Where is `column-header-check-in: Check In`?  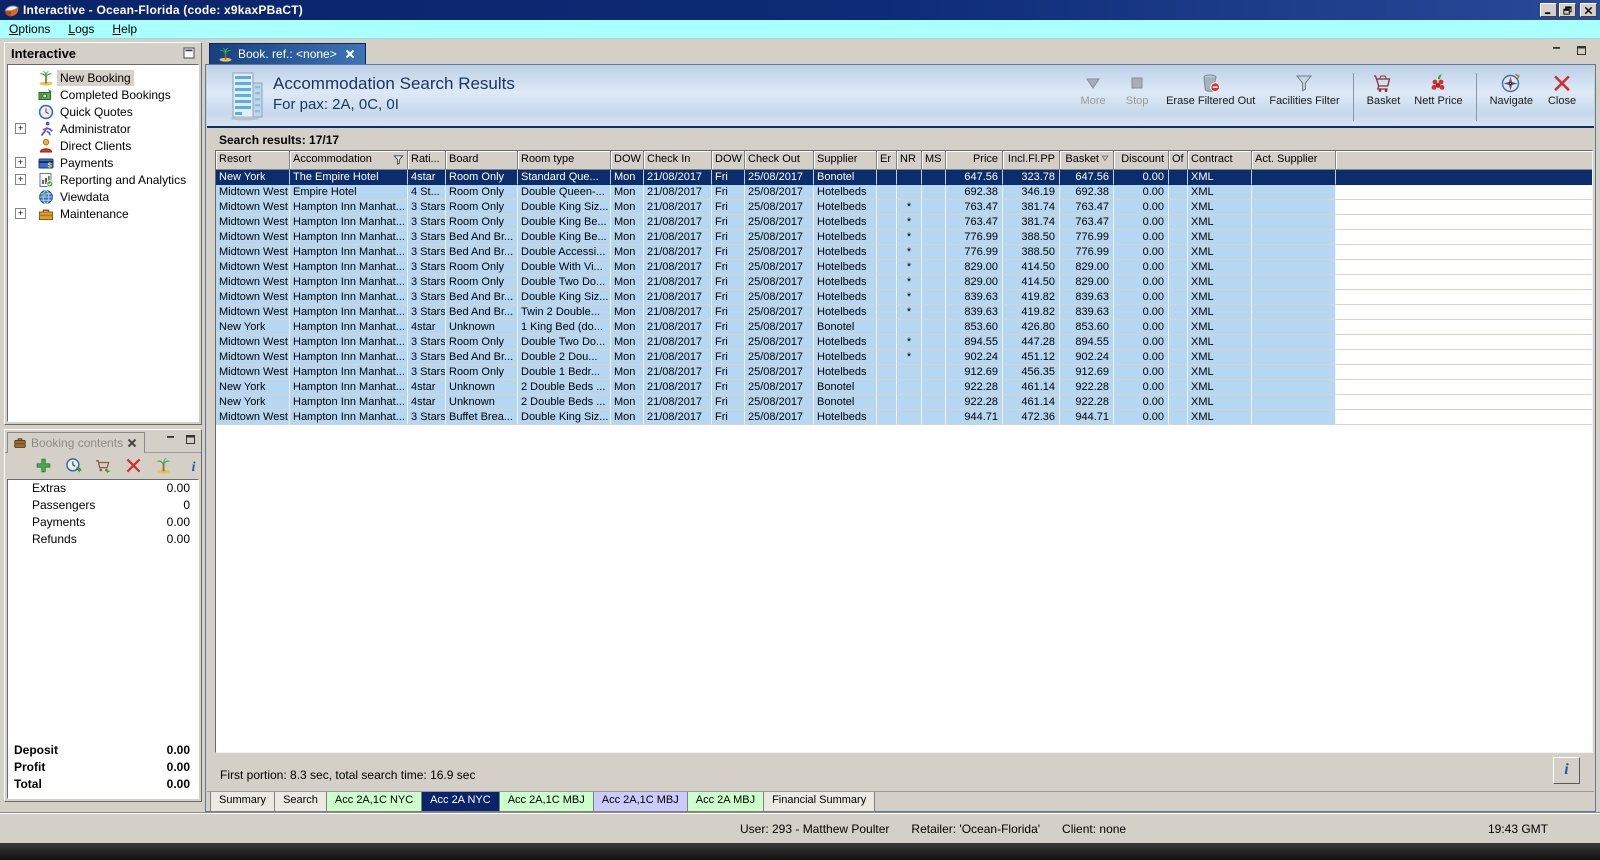
column-header-check-in: Check In is located at coordinates (678, 160).